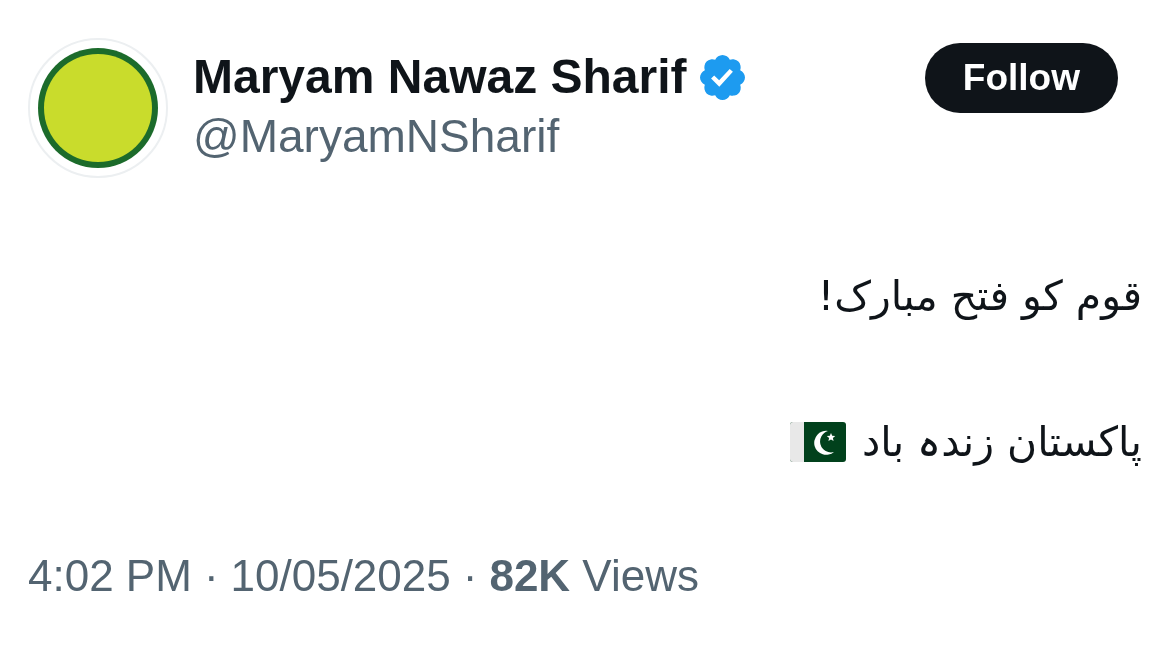  What do you see at coordinates (979, 296) in the screenshot?
I see `post-text: قوم کو فتح مبارک!` at bounding box center [979, 296].